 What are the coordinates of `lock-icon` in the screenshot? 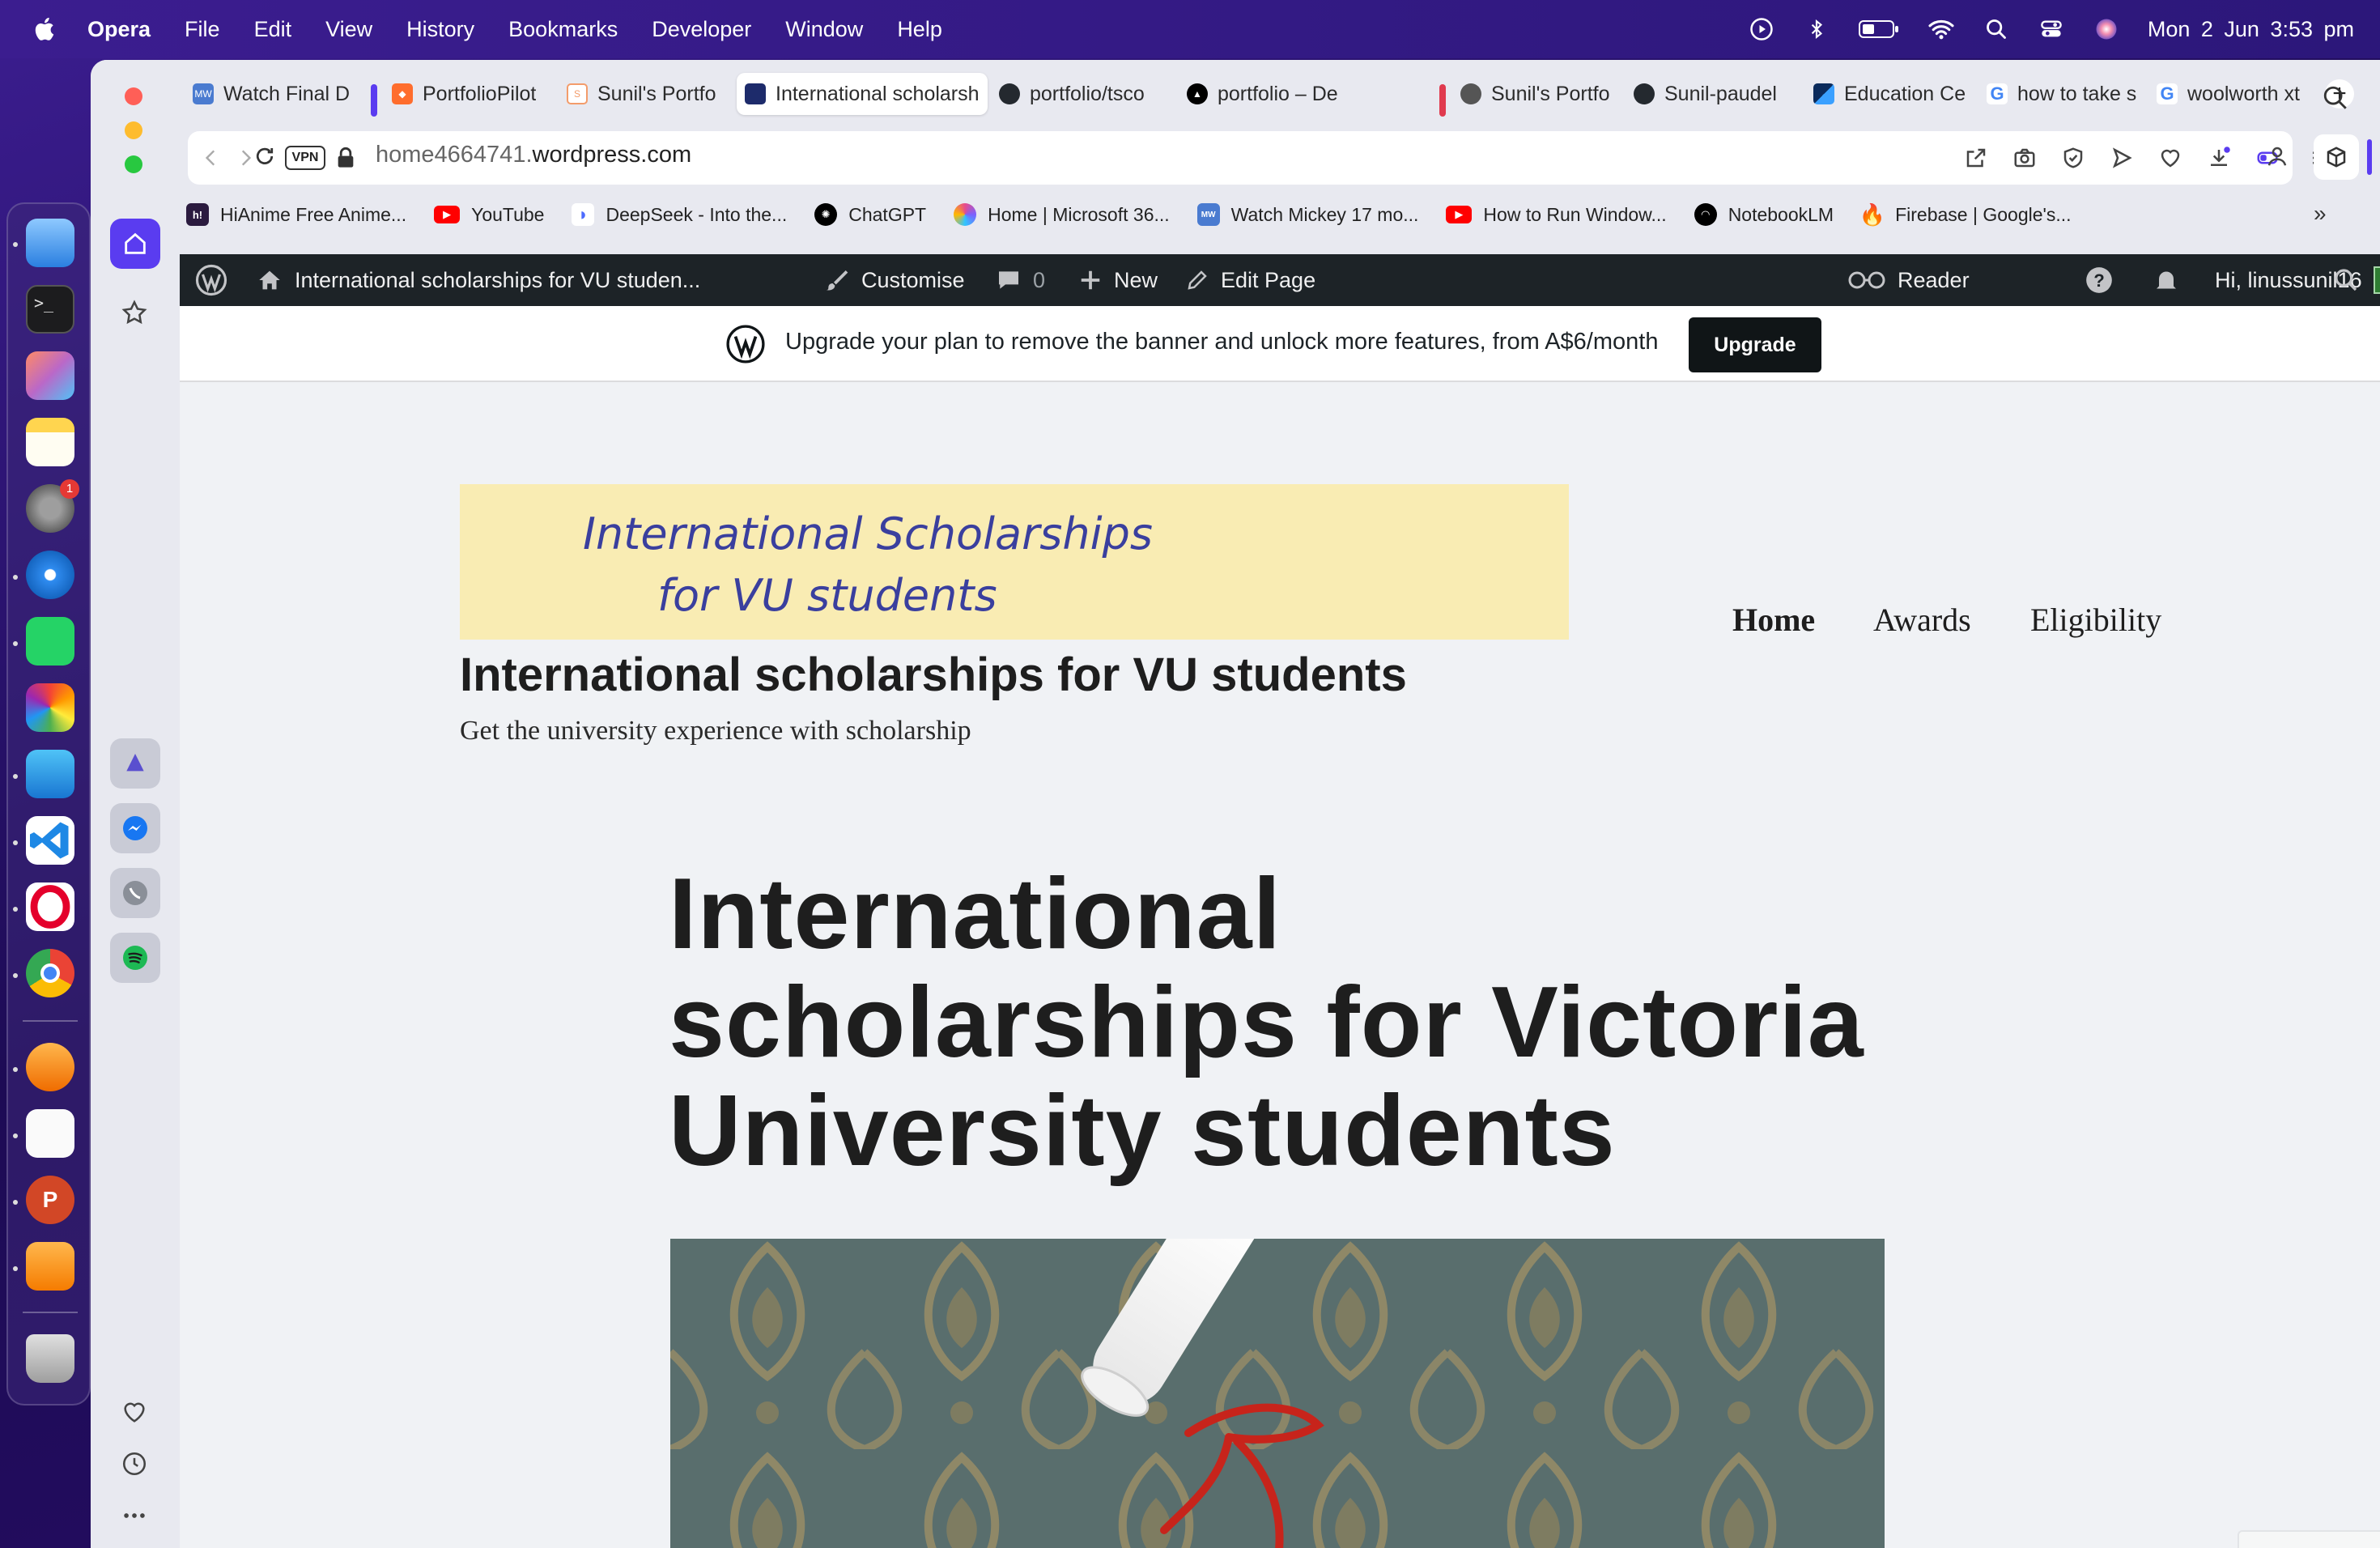 It's located at (345, 158).